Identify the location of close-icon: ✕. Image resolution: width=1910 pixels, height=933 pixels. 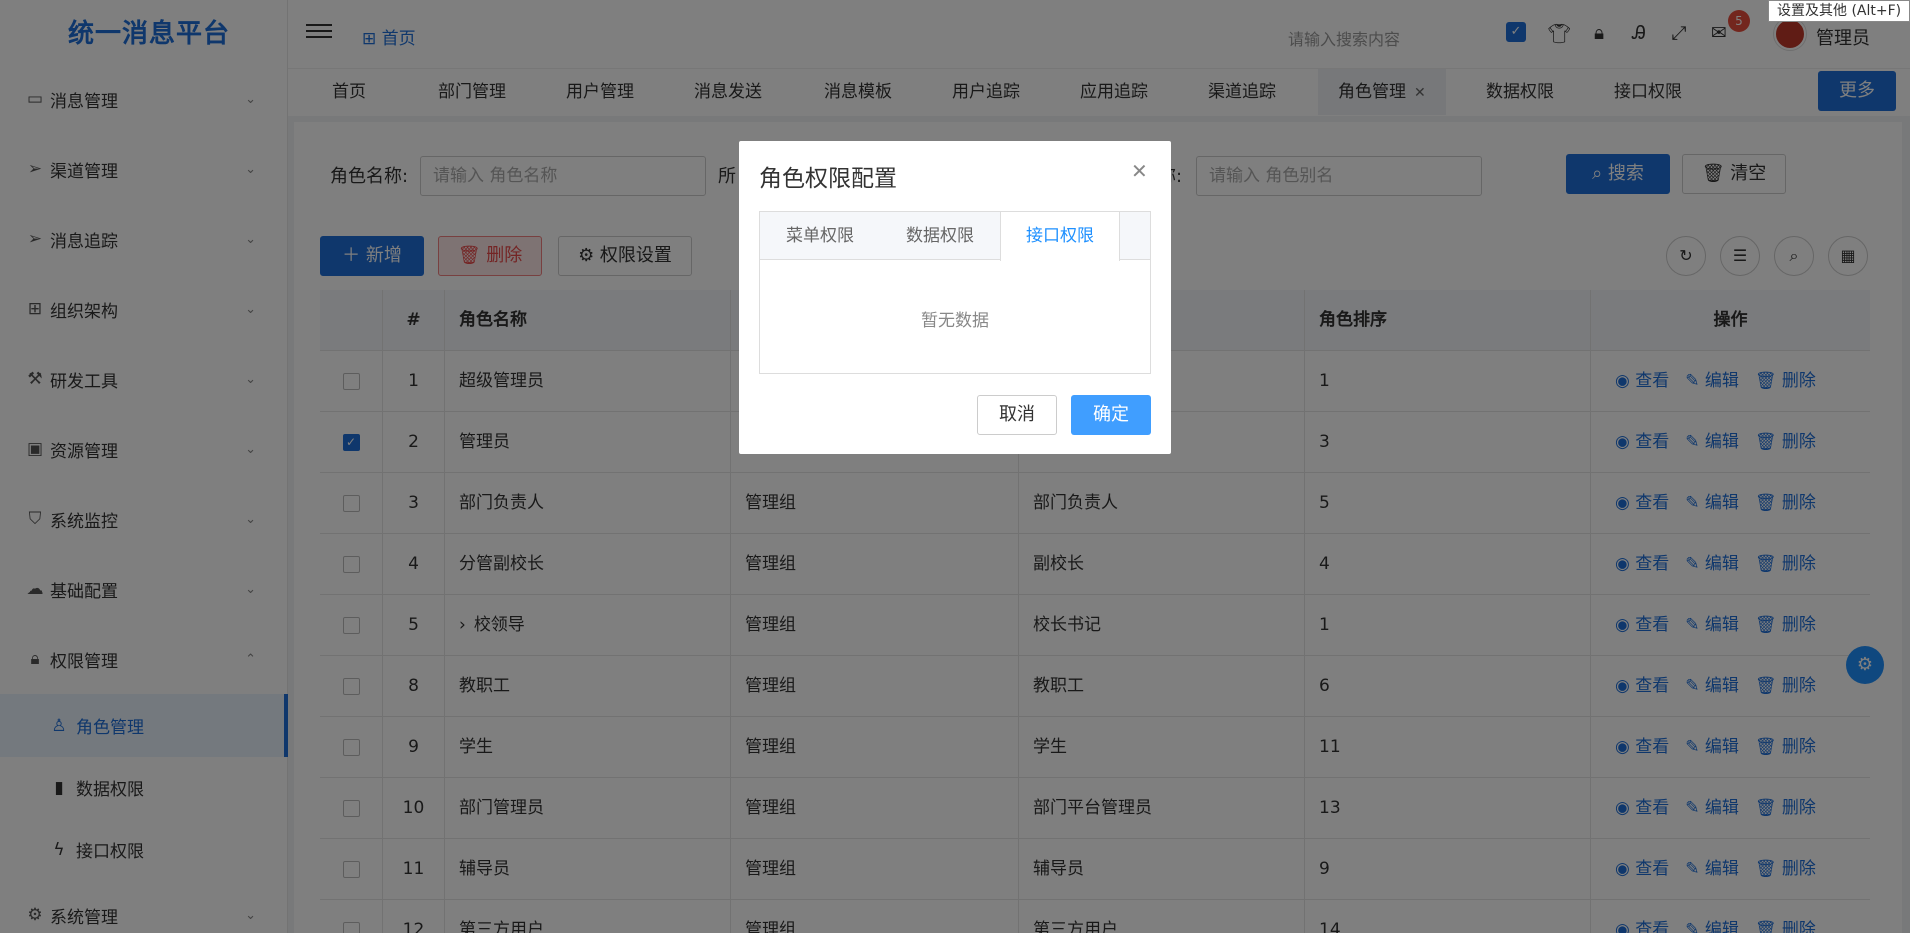
(1139, 171).